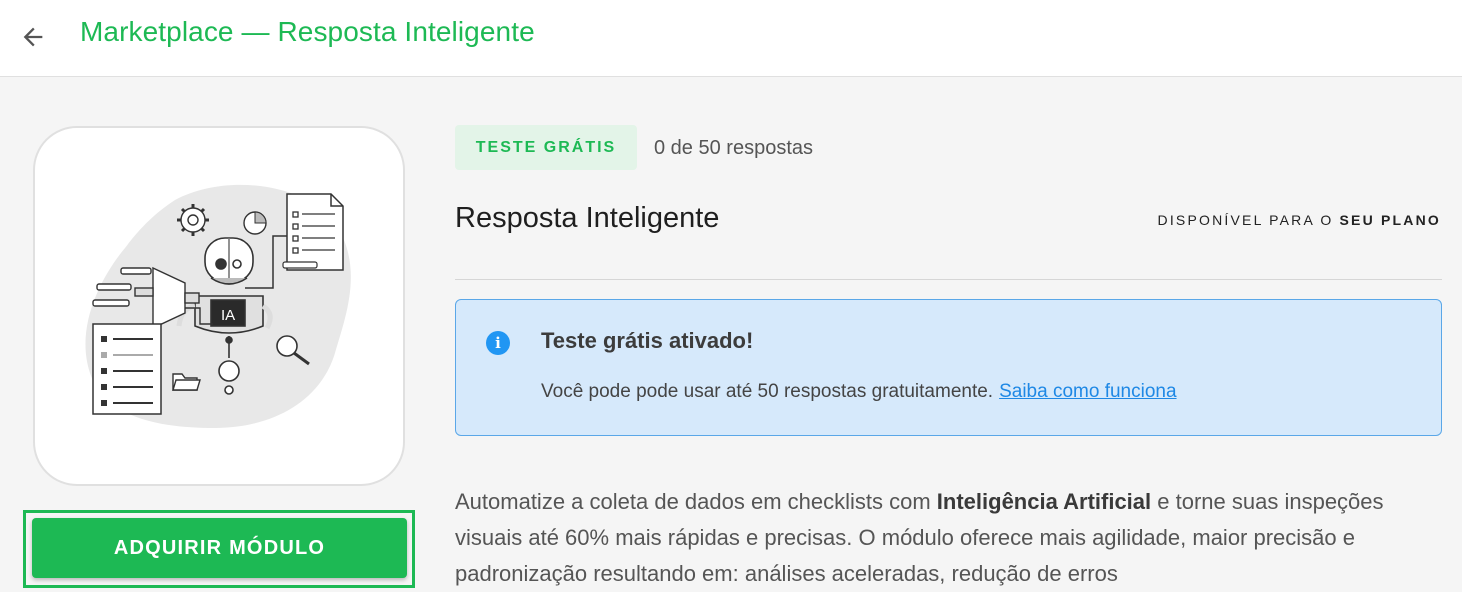  What do you see at coordinates (228, 315) in the screenshot?
I see `robot-label: IA` at bounding box center [228, 315].